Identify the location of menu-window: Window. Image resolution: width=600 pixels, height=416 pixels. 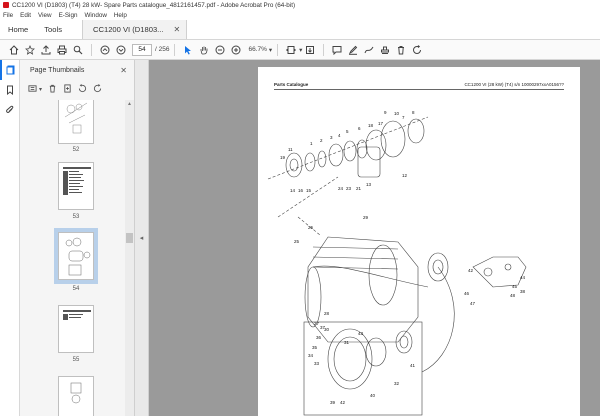
(95, 15).